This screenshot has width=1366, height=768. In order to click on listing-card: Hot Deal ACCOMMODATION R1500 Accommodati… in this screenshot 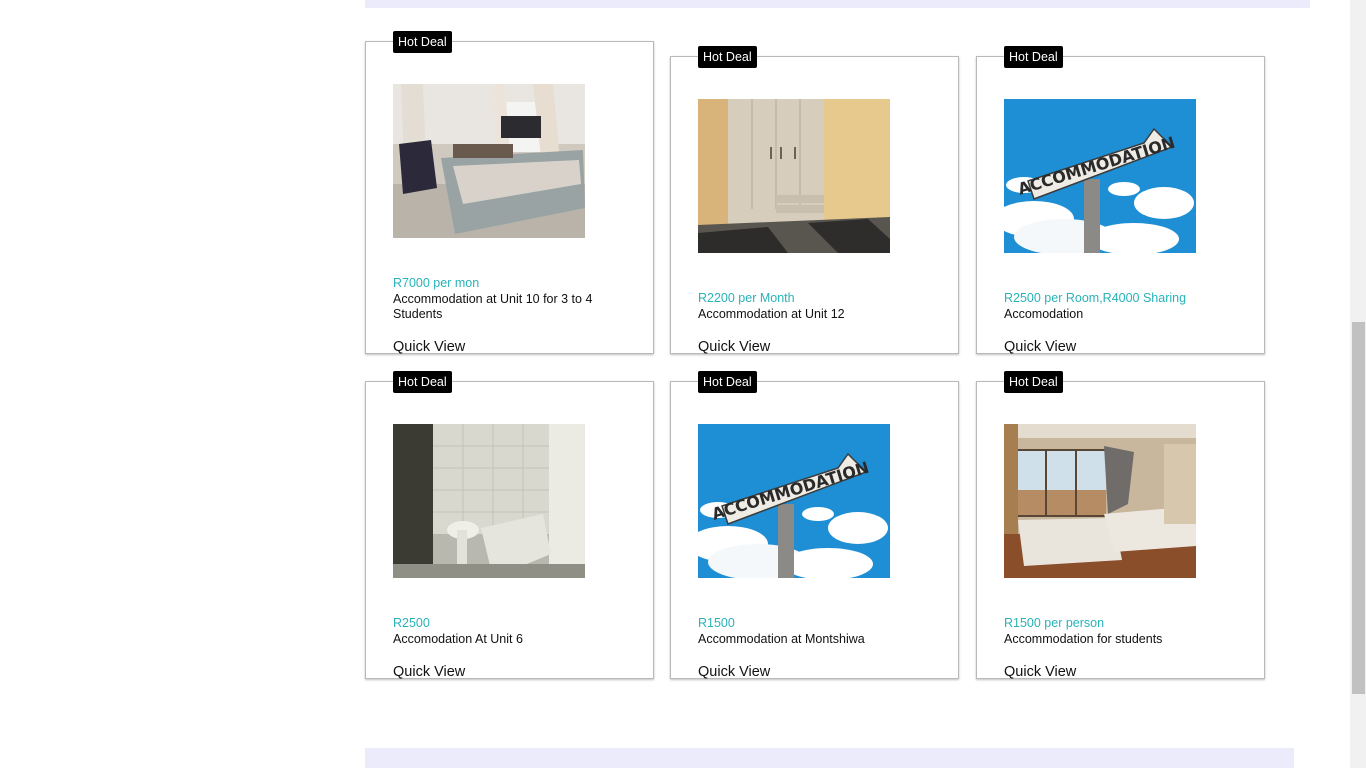, I will do `click(814, 525)`.